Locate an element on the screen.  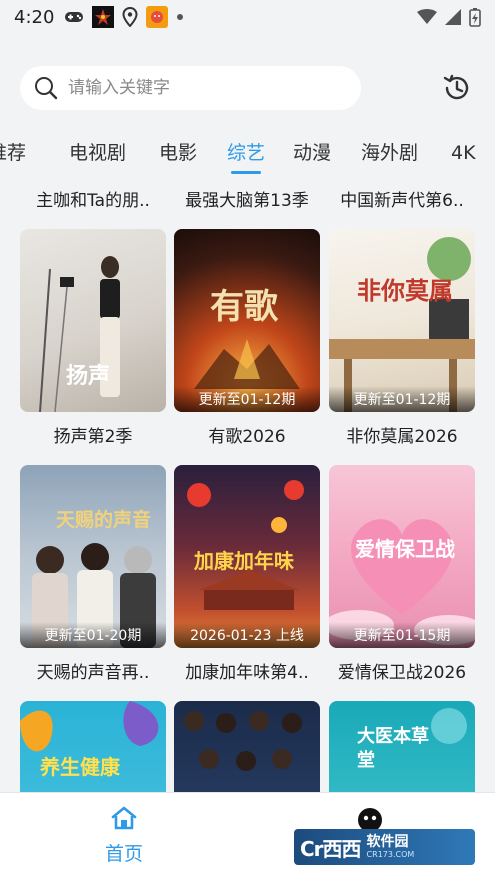
poster-title-text: 大医本草堂 is located at coordinates (393, 748).